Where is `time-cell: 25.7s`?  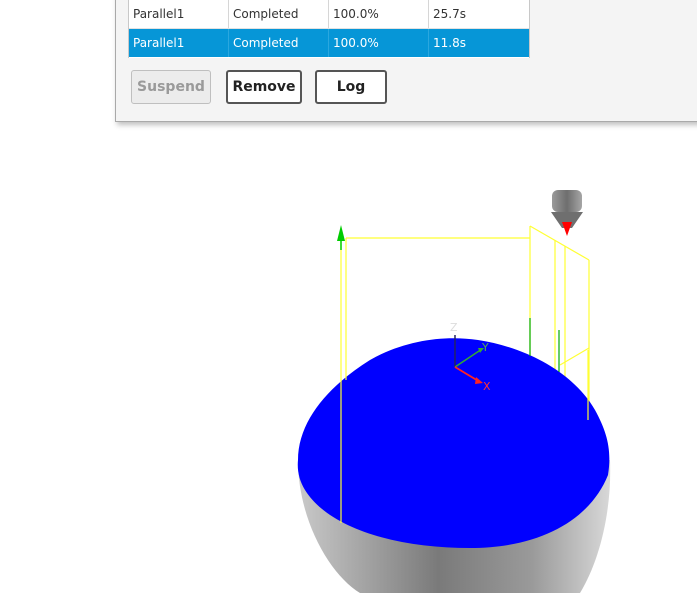
time-cell: 25.7s is located at coordinates (449, 14).